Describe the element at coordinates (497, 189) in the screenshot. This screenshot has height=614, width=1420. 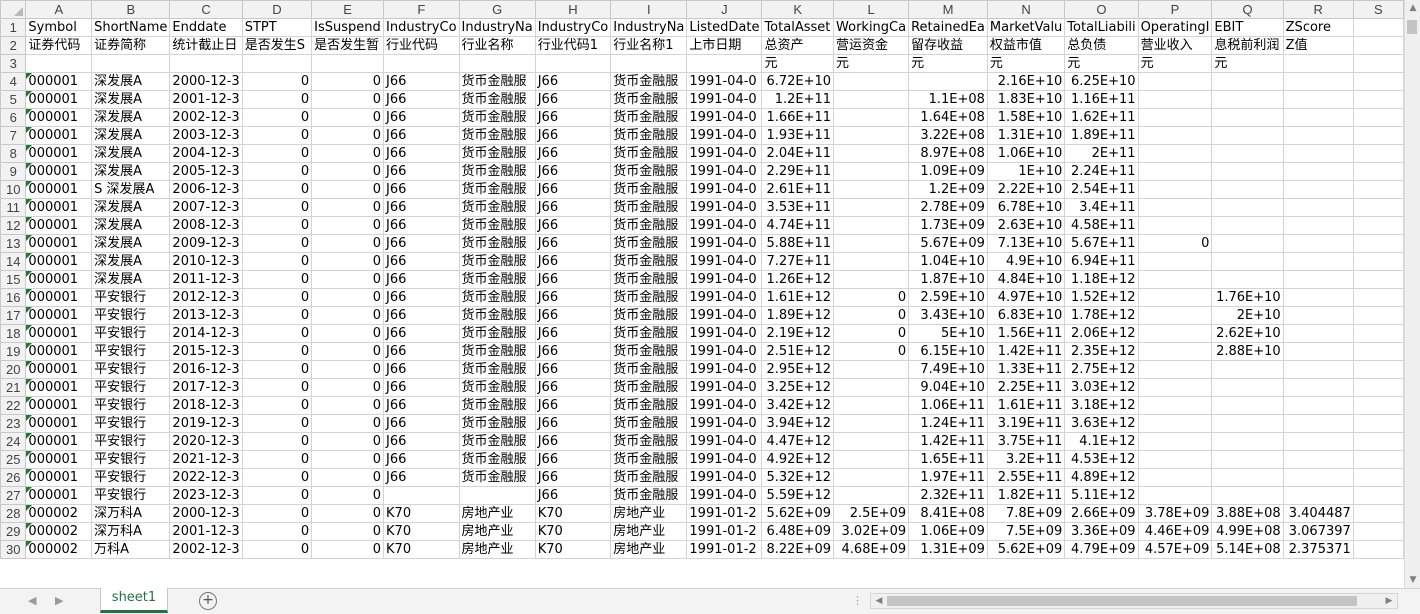
I see `cell-g10: 货币金融服` at that location.